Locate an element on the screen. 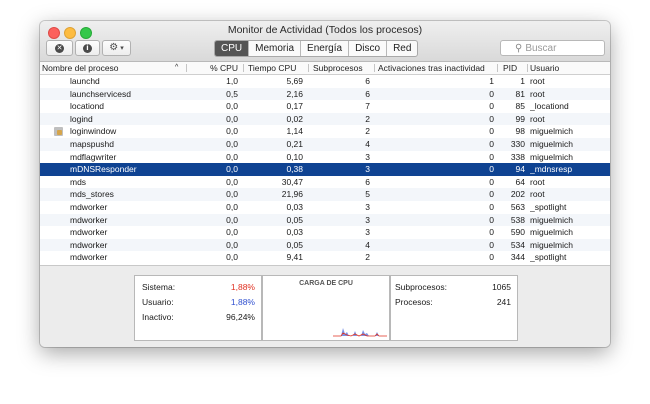 The width and height of the screenshot is (650, 404). pid-cell: 99 is located at coordinates (520, 118).